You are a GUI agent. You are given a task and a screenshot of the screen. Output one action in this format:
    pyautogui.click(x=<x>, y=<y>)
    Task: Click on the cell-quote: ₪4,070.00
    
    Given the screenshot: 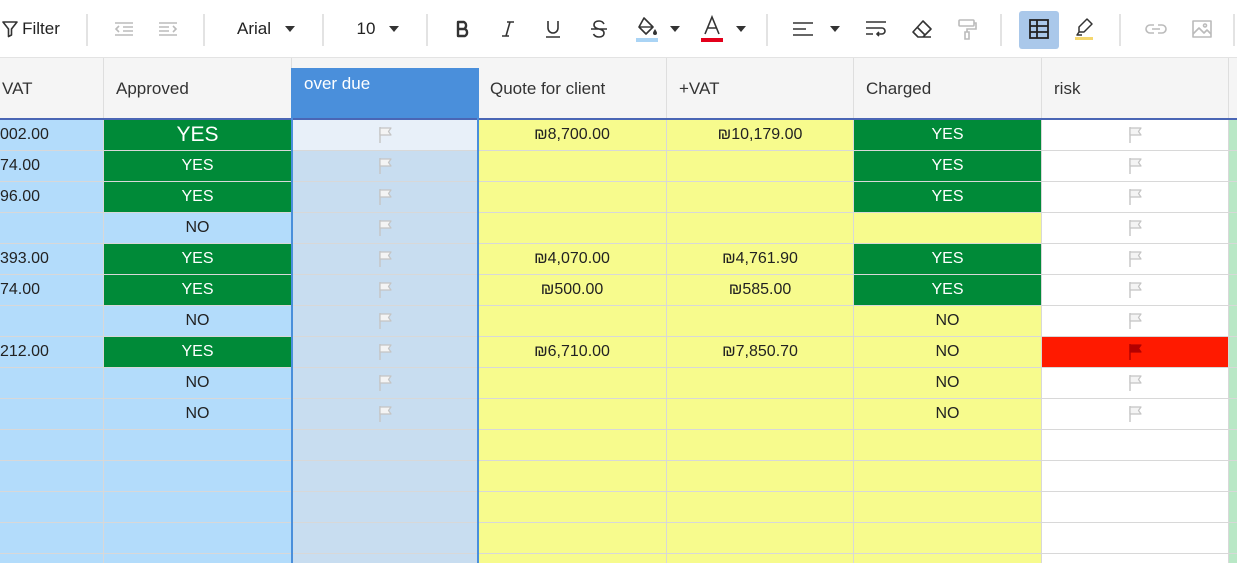 What is the action you would take?
    pyautogui.click(x=572, y=259)
    